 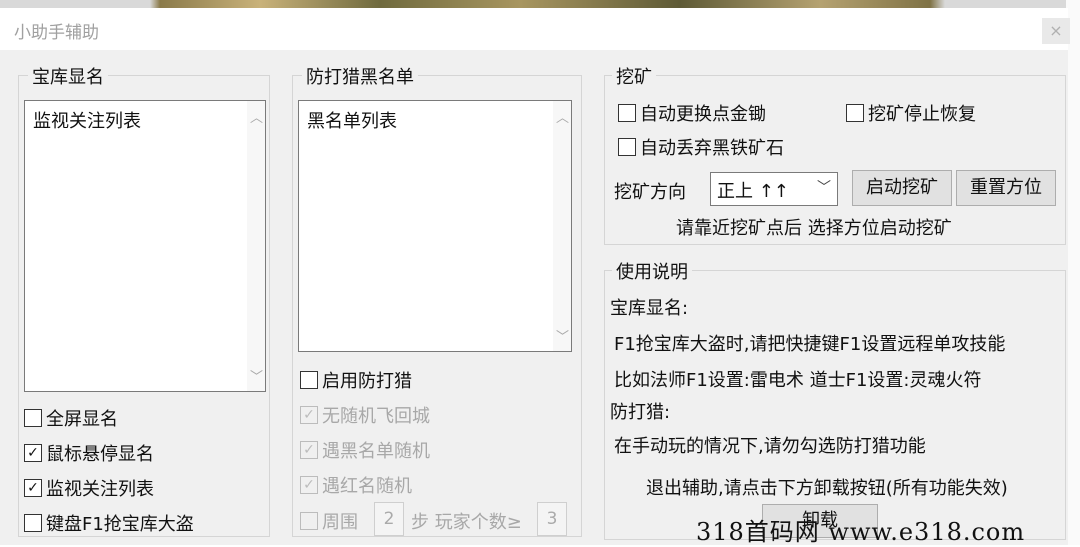 I want to click on checkbox-label: 全屏显名, so click(x=82, y=419).